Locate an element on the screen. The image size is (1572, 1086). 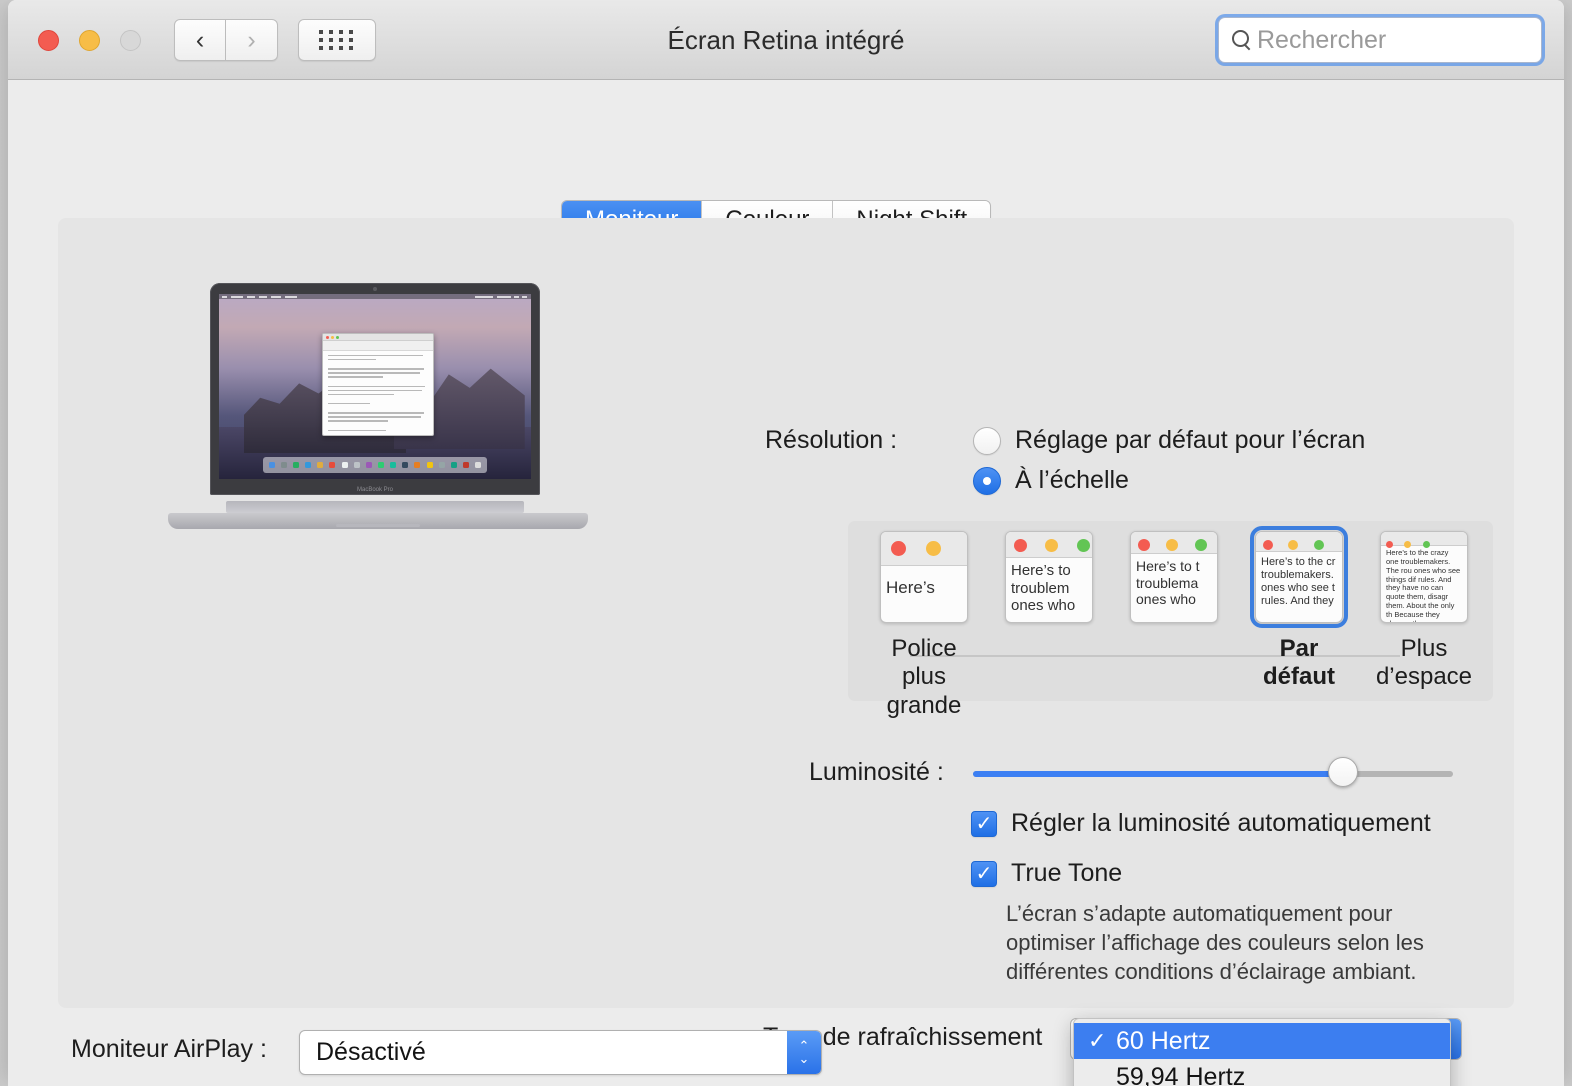
laptop-lid: MacBook Pro is located at coordinates (375, 389).